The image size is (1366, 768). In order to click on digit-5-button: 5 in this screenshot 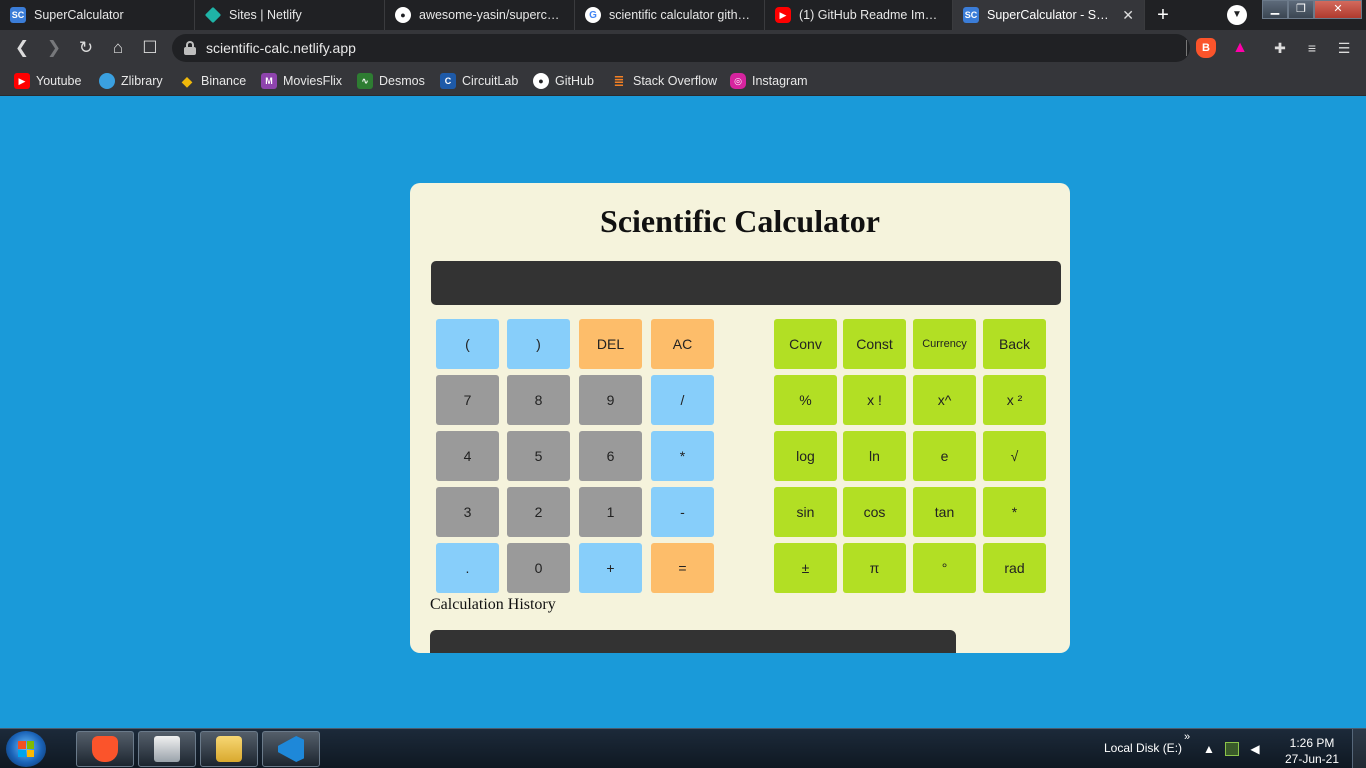, I will do `click(538, 456)`.